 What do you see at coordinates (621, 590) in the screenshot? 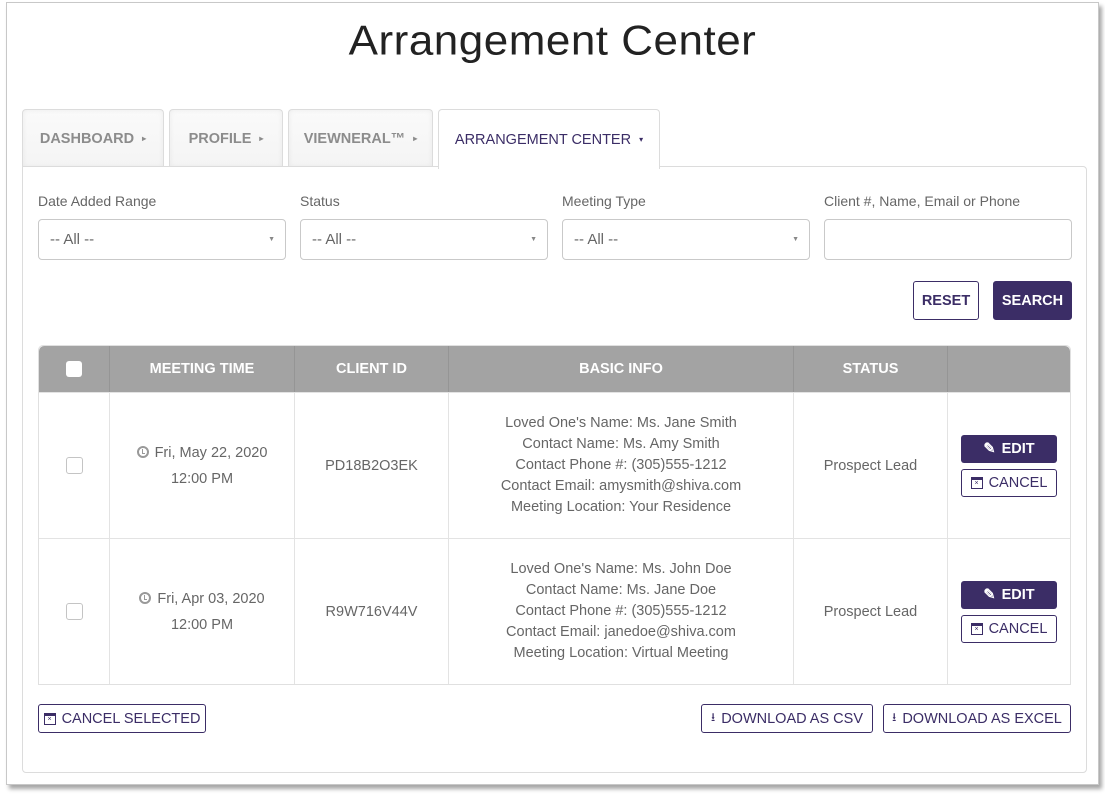
I see `contact-name: Contact Name: Ms. Jane Doe` at bounding box center [621, 590].